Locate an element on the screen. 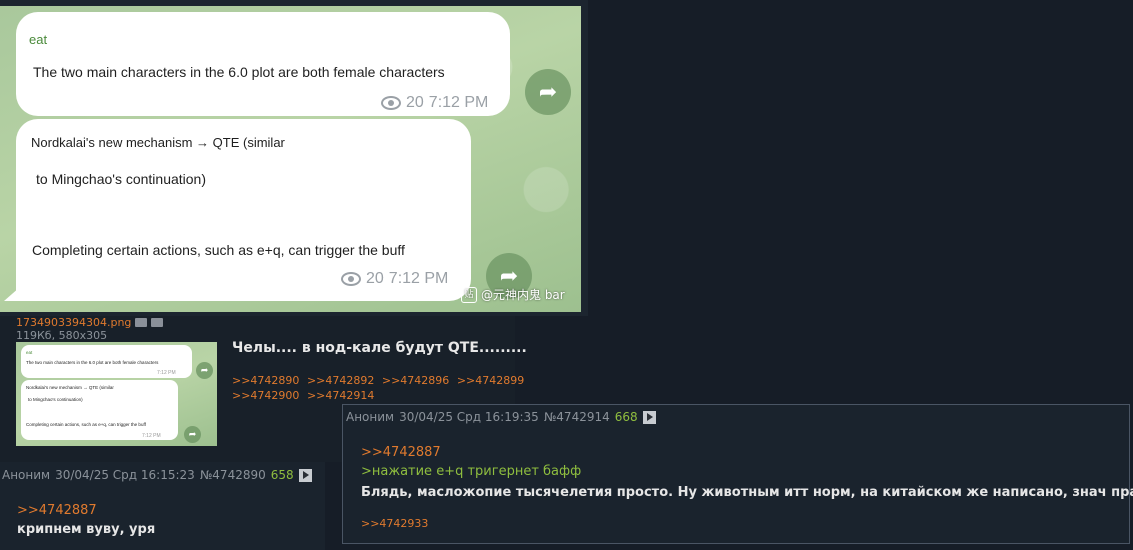 This screenshot has height=550, width=1133. watermark-text: @元神内鬼 bar is located at coordinates (523, 295).